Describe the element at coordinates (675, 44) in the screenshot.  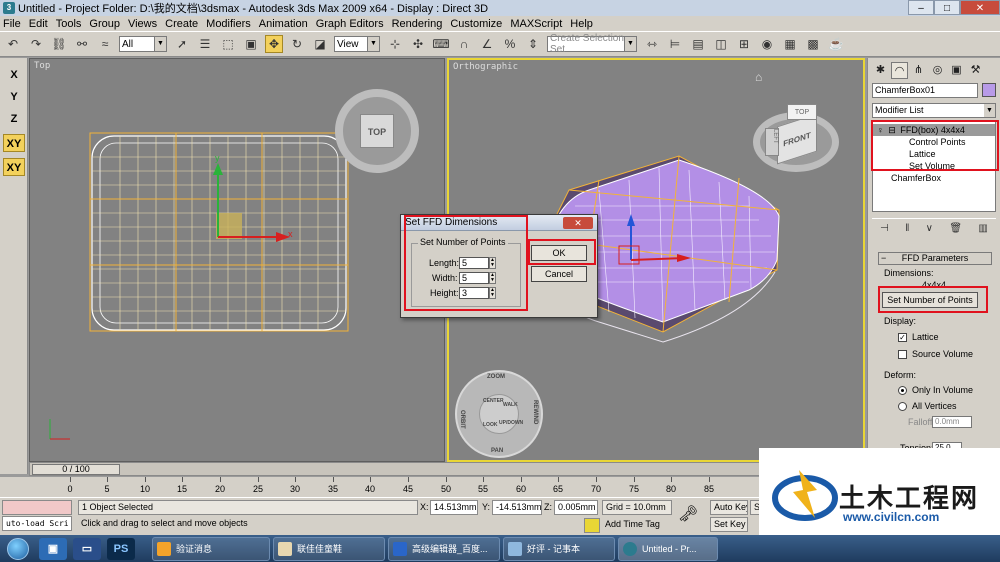
I see `align-icon: ⊨` at that location.